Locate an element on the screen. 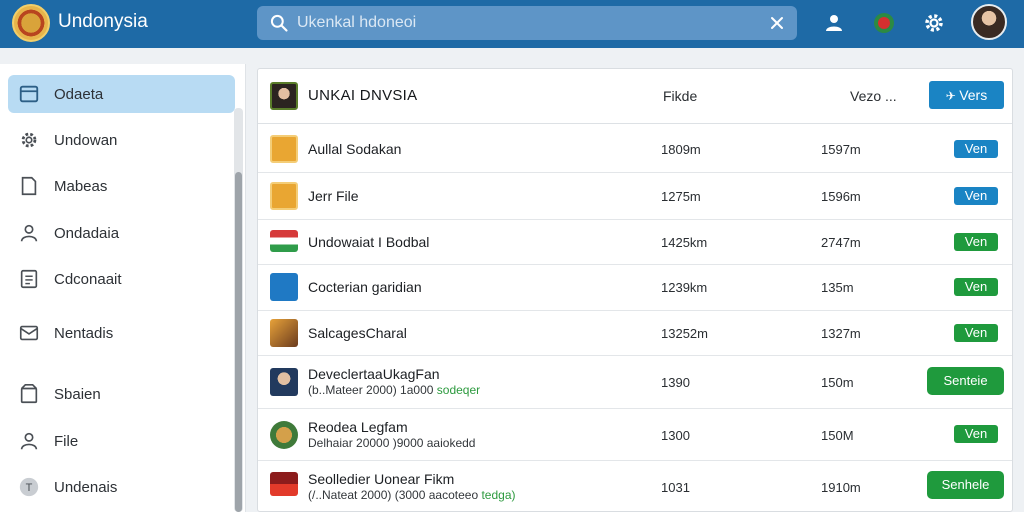 This screenshot has height=512, width=1024. row-name: SalcagesCharal is located at coordinates (357, 333).